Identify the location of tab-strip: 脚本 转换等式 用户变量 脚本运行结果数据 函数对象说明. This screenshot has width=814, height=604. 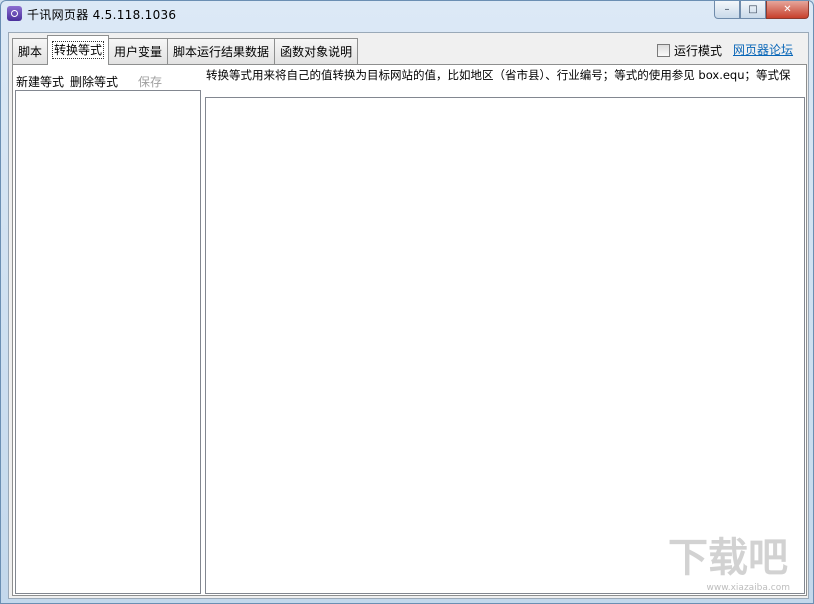
(185, 50).